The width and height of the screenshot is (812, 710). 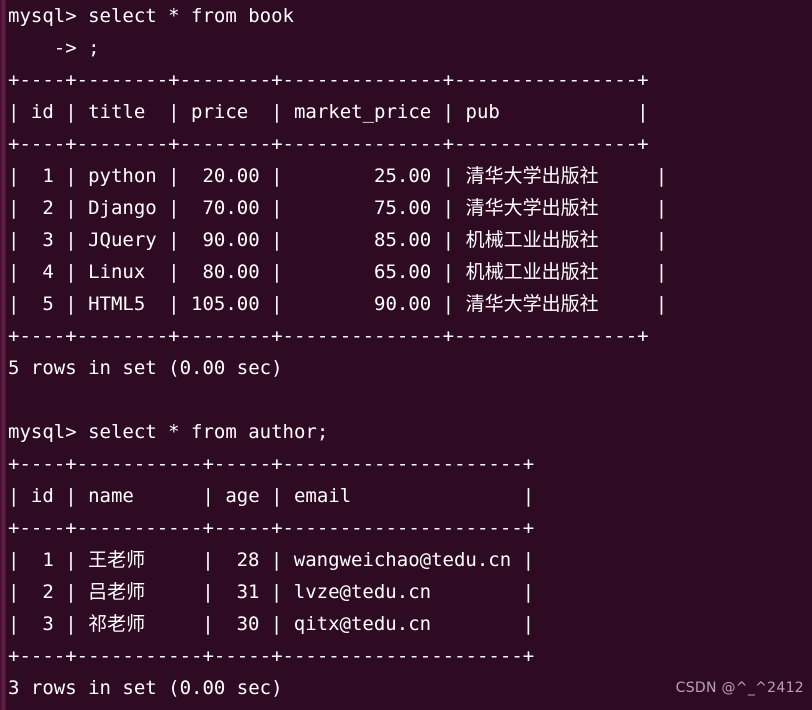 I want to click on terminal-line-book-continuation: -> ;, so click(x=54, y=48).